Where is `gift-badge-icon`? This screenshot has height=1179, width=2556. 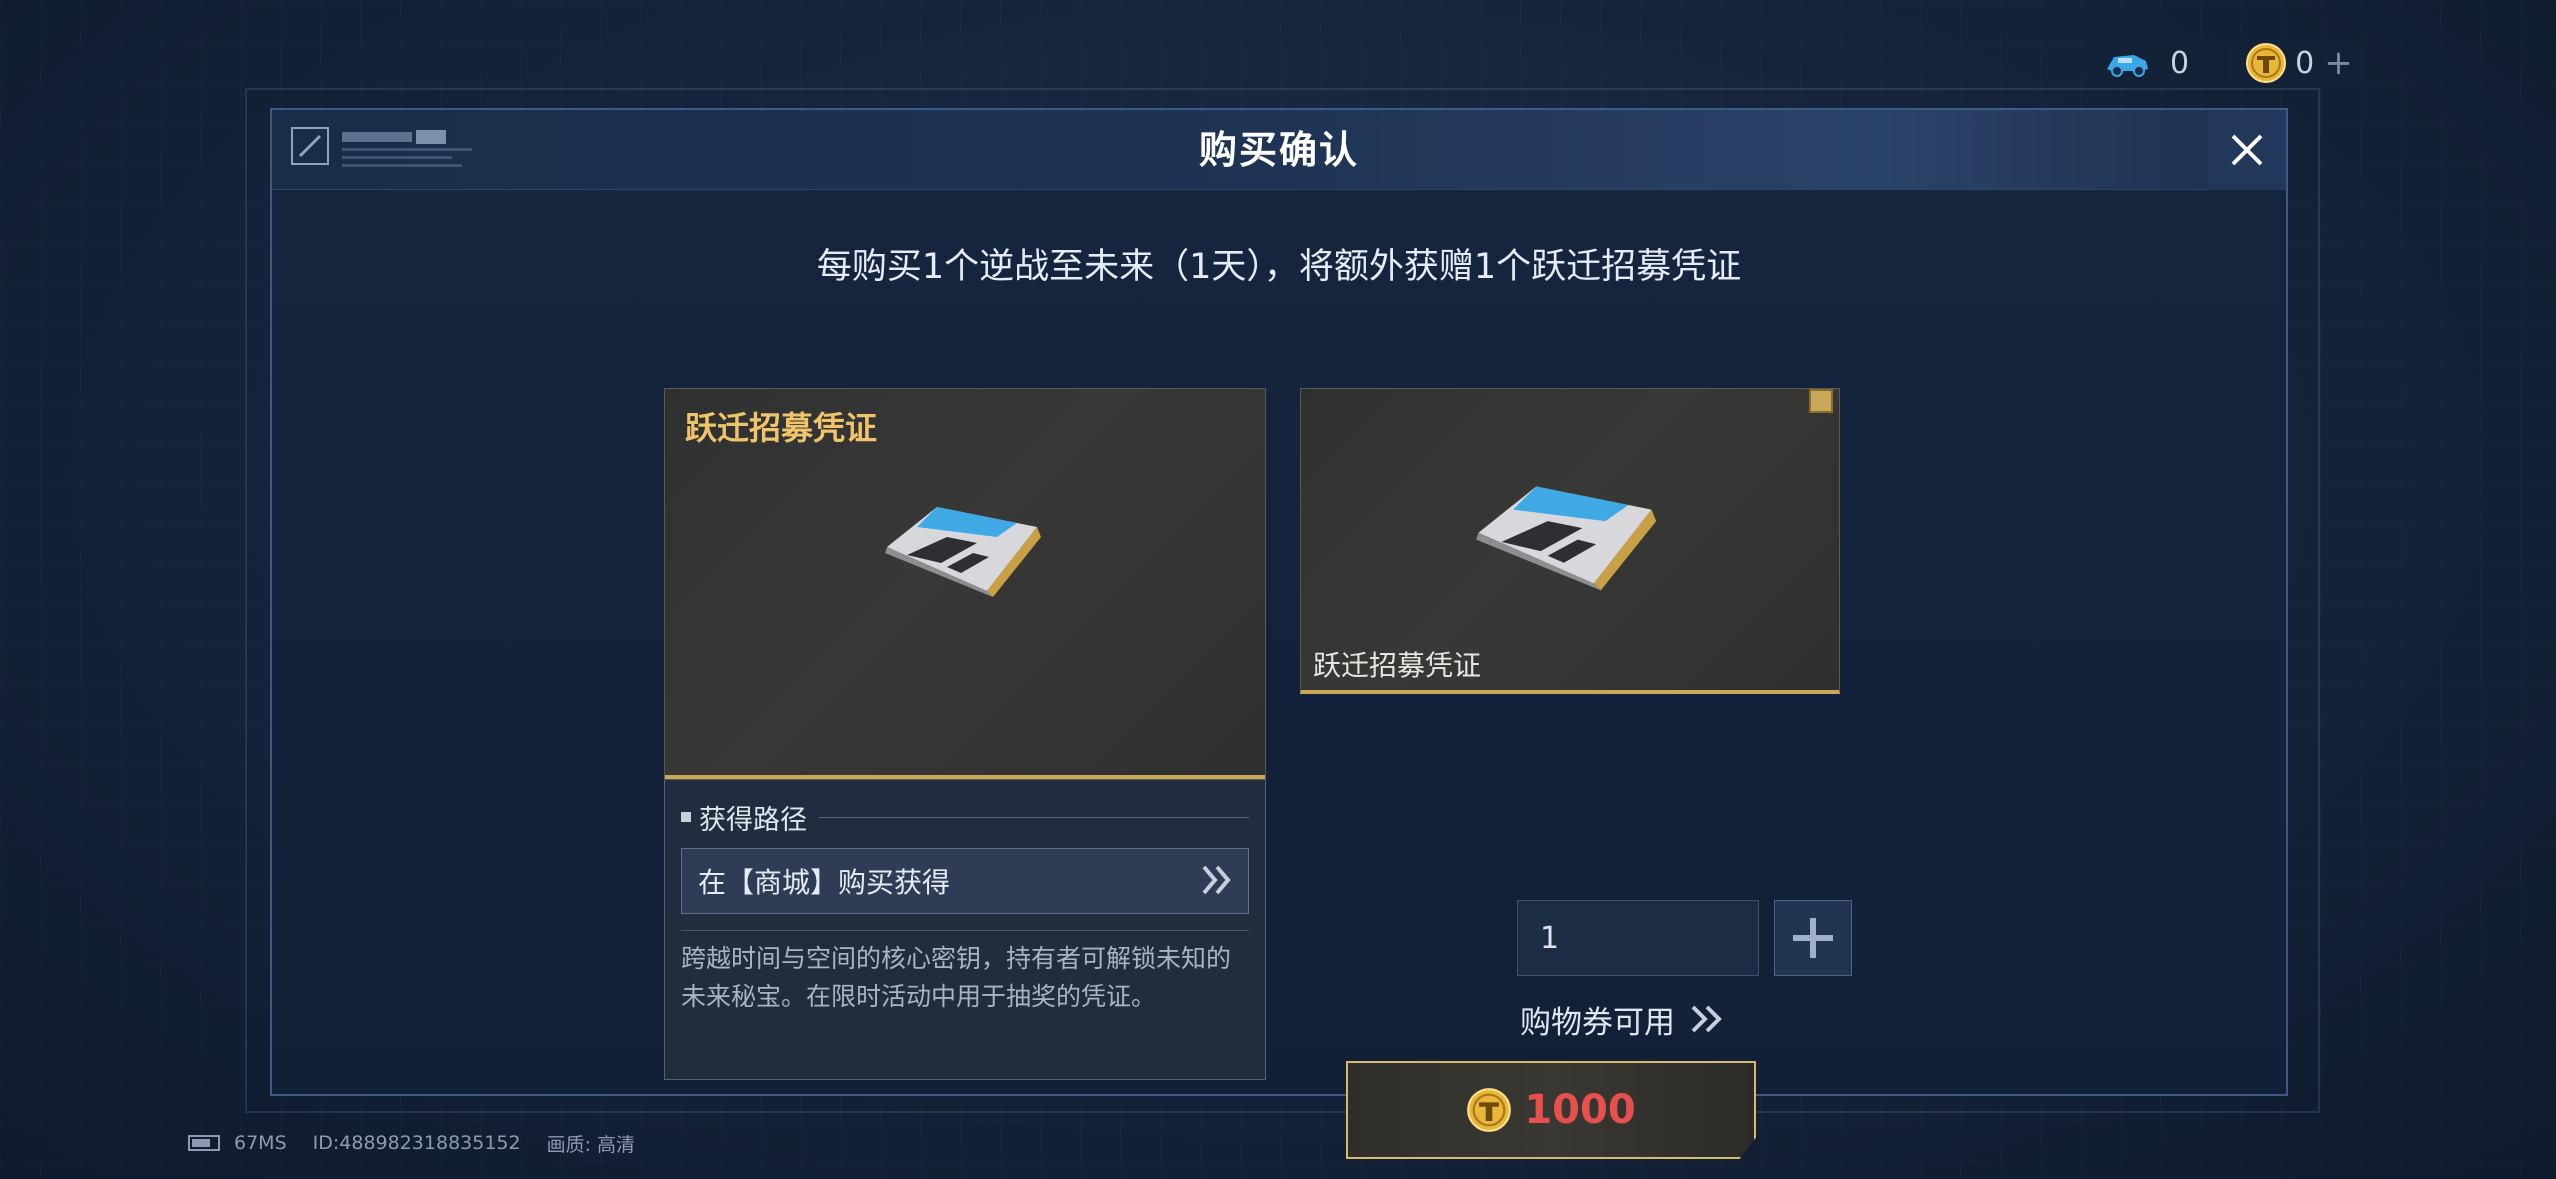 gift-badge-icon is located at coordinates (1821, 401).